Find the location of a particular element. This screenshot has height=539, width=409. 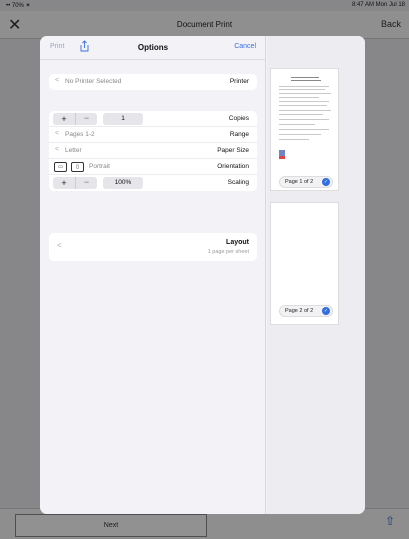

paper-size-row: < Letter Paper Size is located at coordinates (153, 151).